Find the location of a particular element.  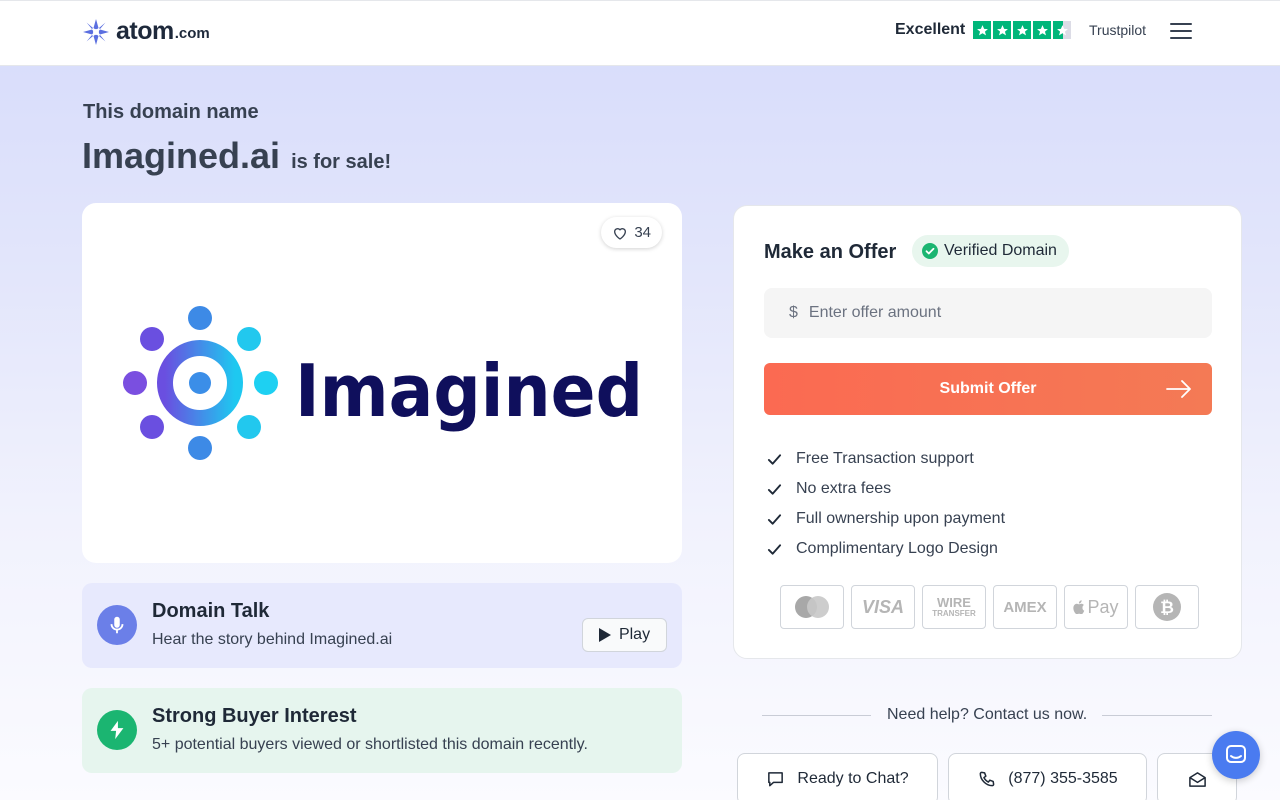

play-label: Play is located at coordinates (634, 634).